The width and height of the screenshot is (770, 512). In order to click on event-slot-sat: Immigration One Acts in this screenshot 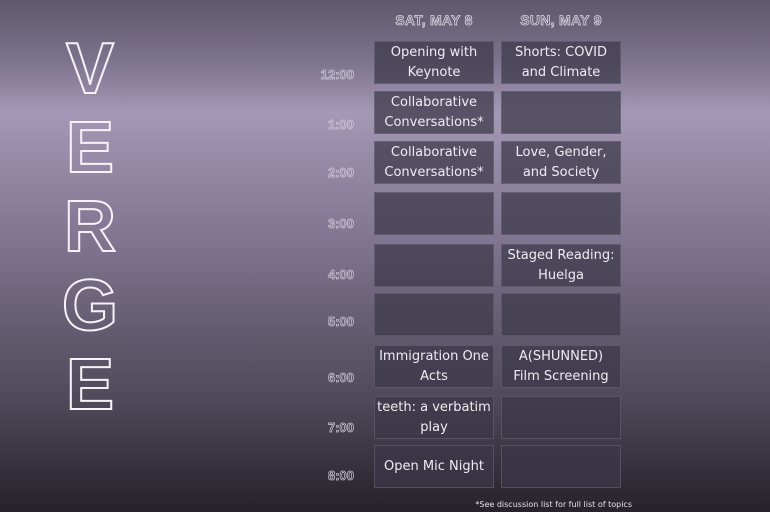, I will do `click(434, 366)`.